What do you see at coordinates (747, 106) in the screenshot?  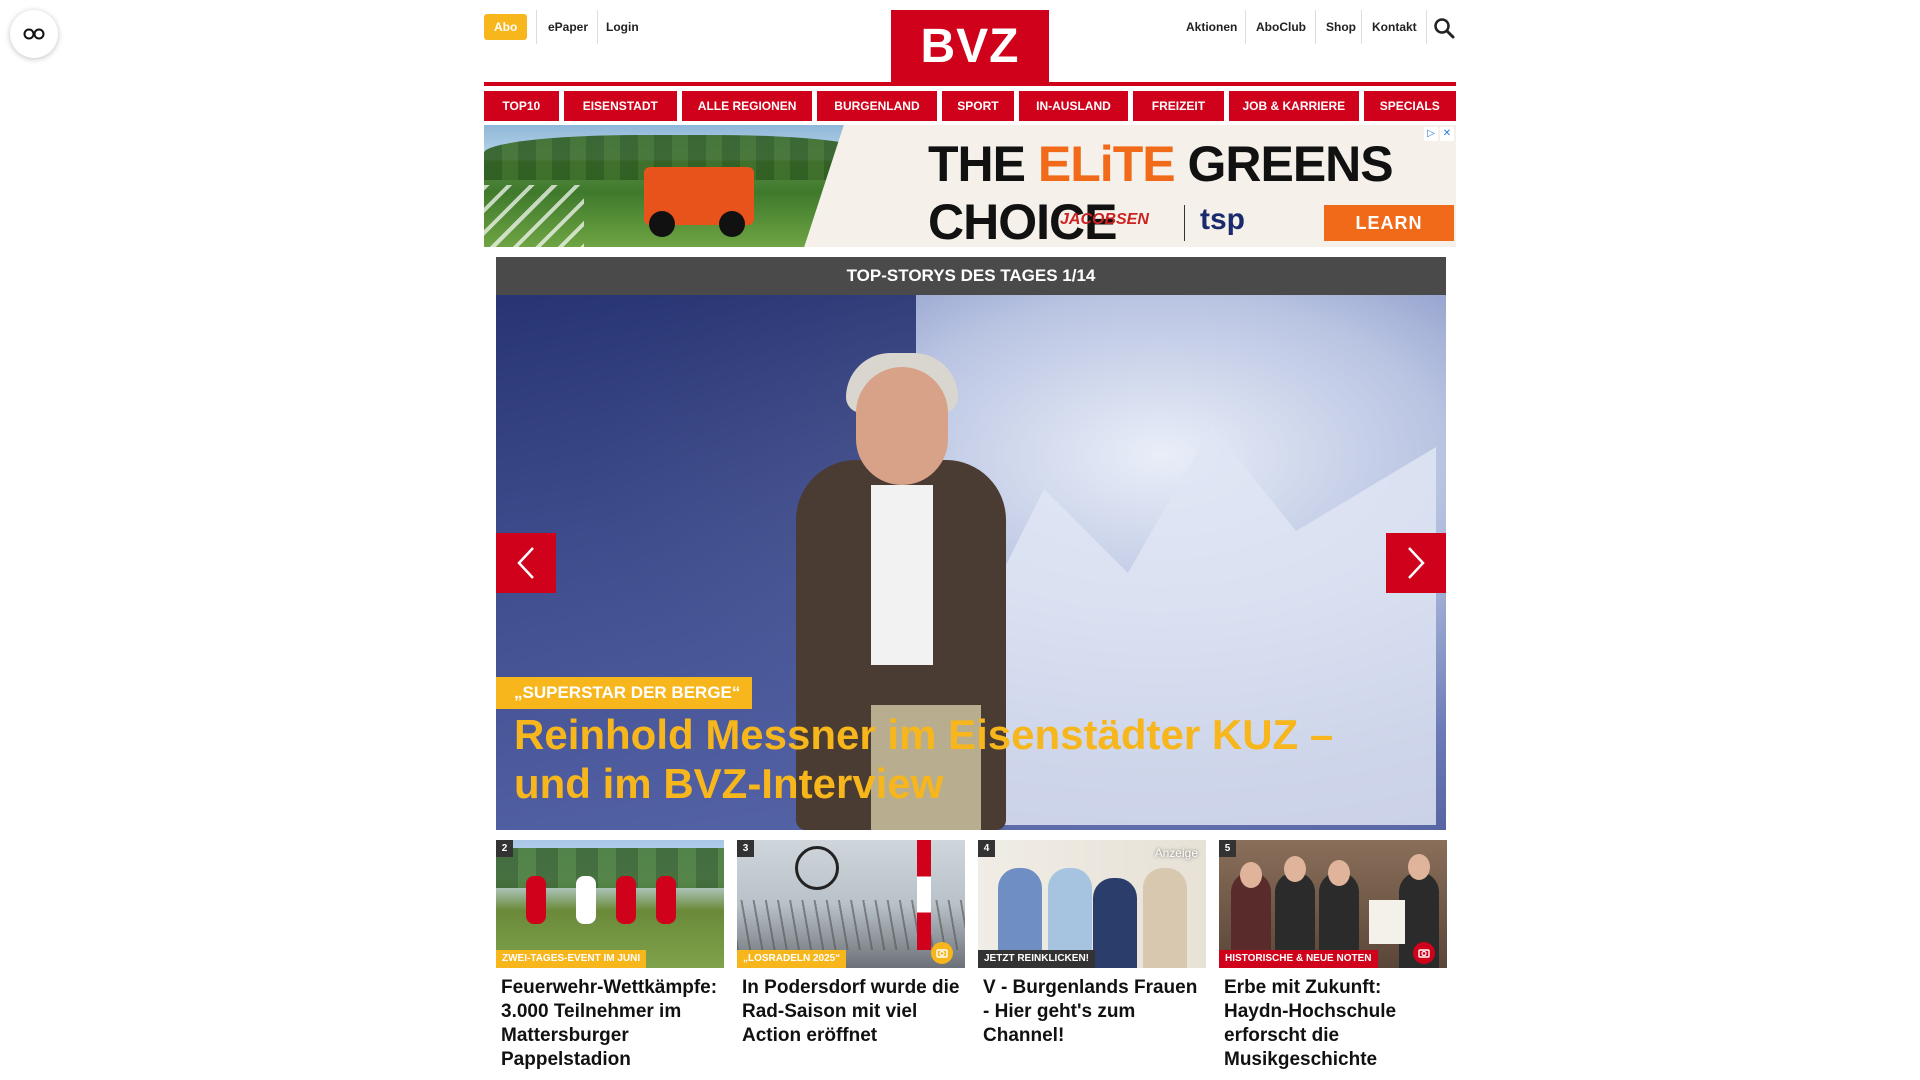 I see `nav-alle-regionen: ALLE REGIONEN` at bounding box center [747, 106].